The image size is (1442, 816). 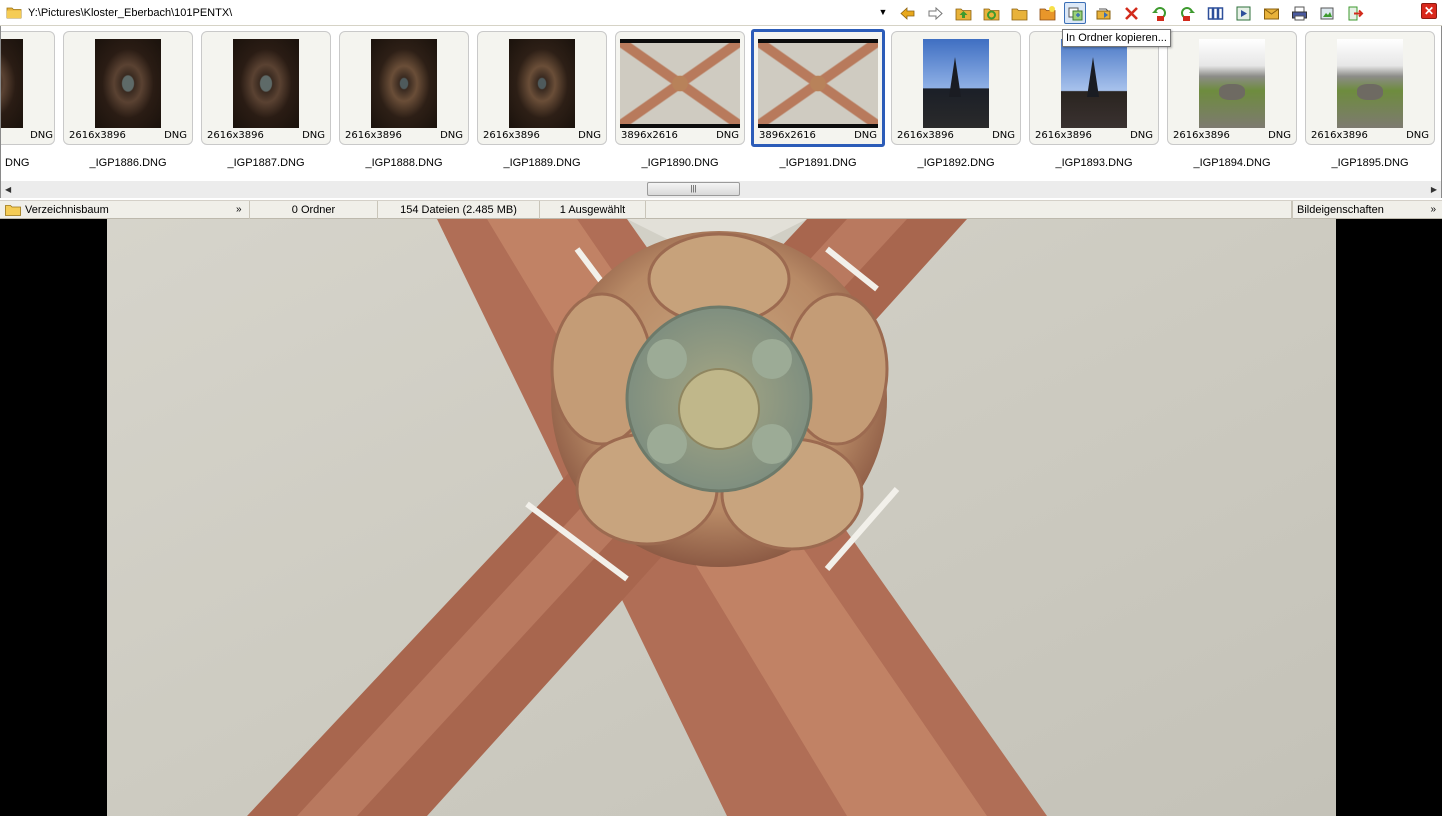 What do you see at coordinates (1103, 13) in the screenshot?
I see `move-to-folder-button` at bounding box center [1103, 13].